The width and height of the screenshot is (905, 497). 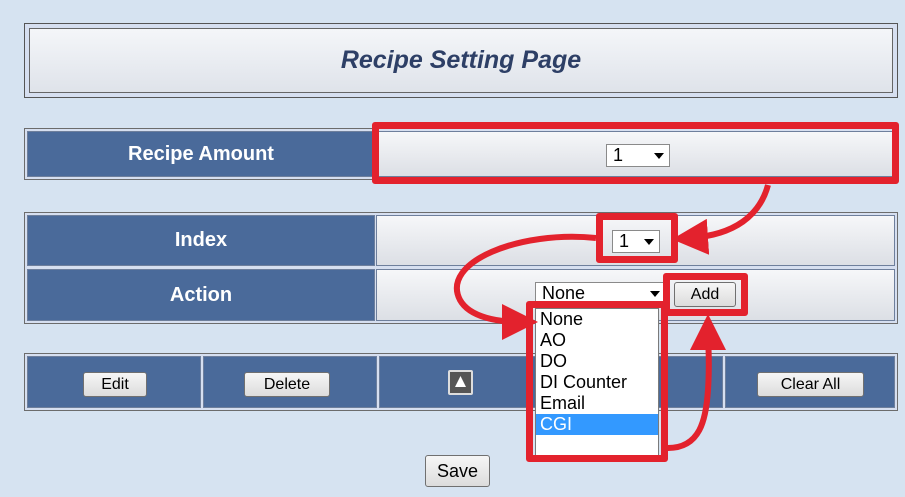 I want to click on clear-all-button: Clear All, so click(x=810, y=384).